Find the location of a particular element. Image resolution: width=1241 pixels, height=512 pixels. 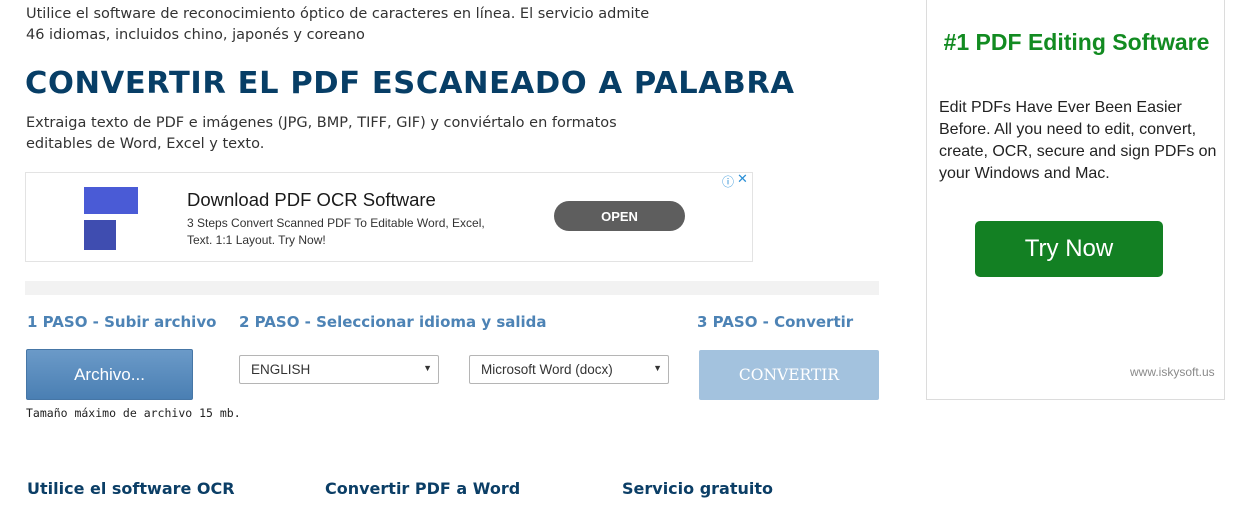

link-convert-pdf-word: Convertir PDF a Word is located at coordinates (422, 488).